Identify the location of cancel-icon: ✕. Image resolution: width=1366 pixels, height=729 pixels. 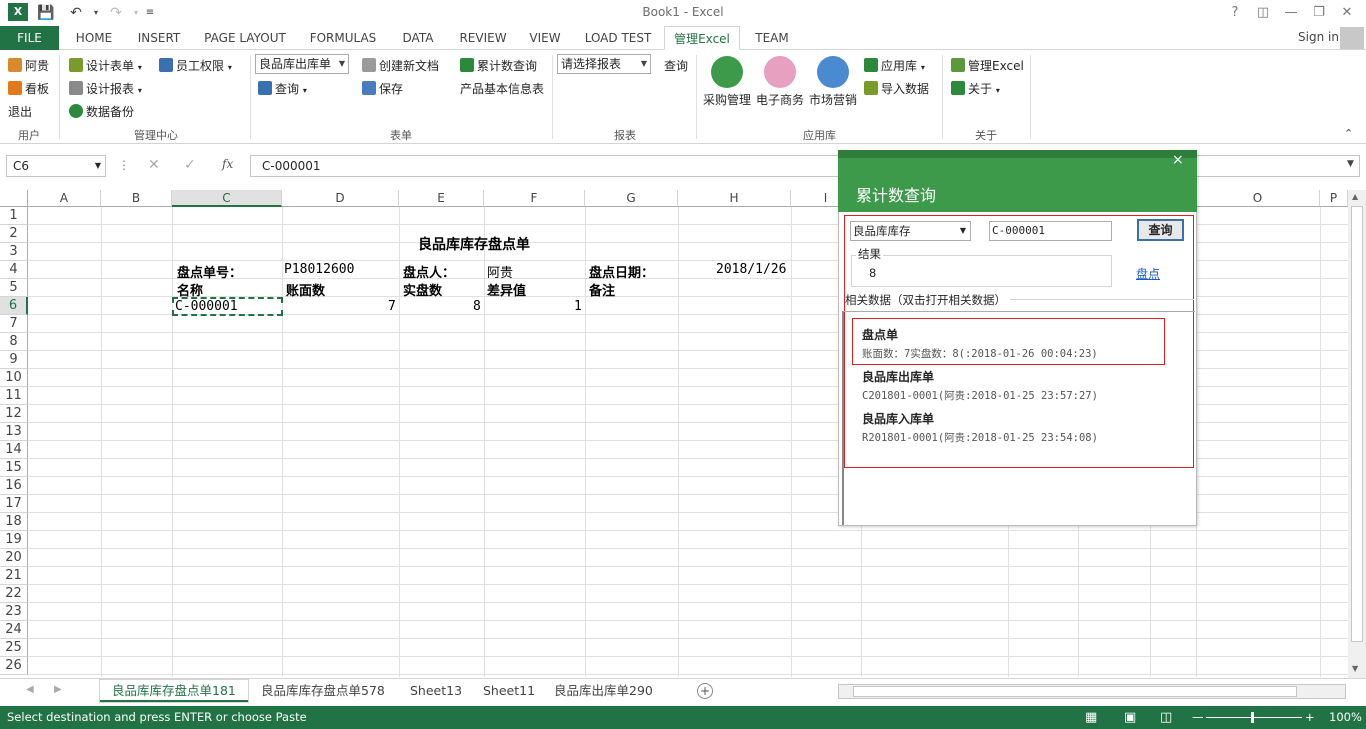
(154, 165).